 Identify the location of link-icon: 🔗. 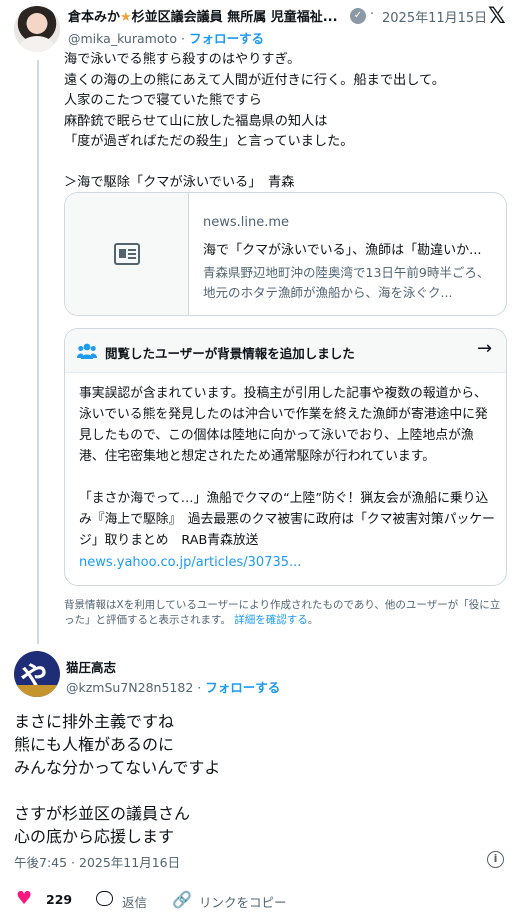
(182, 899).